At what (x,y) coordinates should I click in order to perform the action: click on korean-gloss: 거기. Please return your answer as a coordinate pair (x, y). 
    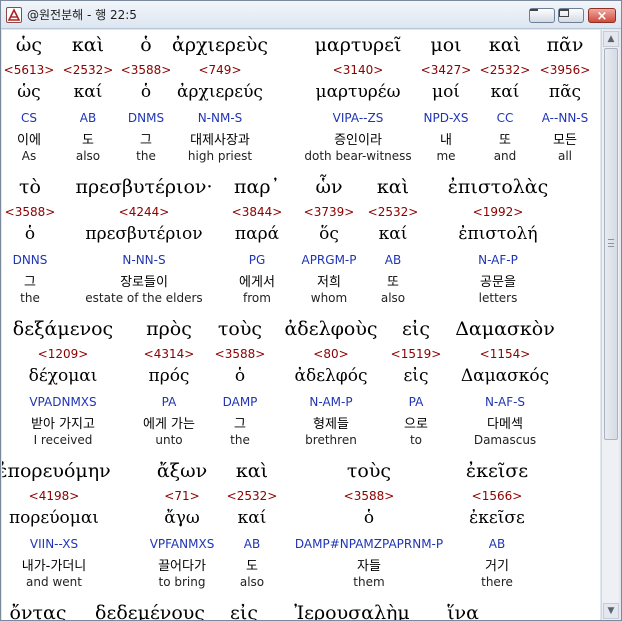
    Looking at the image, I should click on (497, 566).